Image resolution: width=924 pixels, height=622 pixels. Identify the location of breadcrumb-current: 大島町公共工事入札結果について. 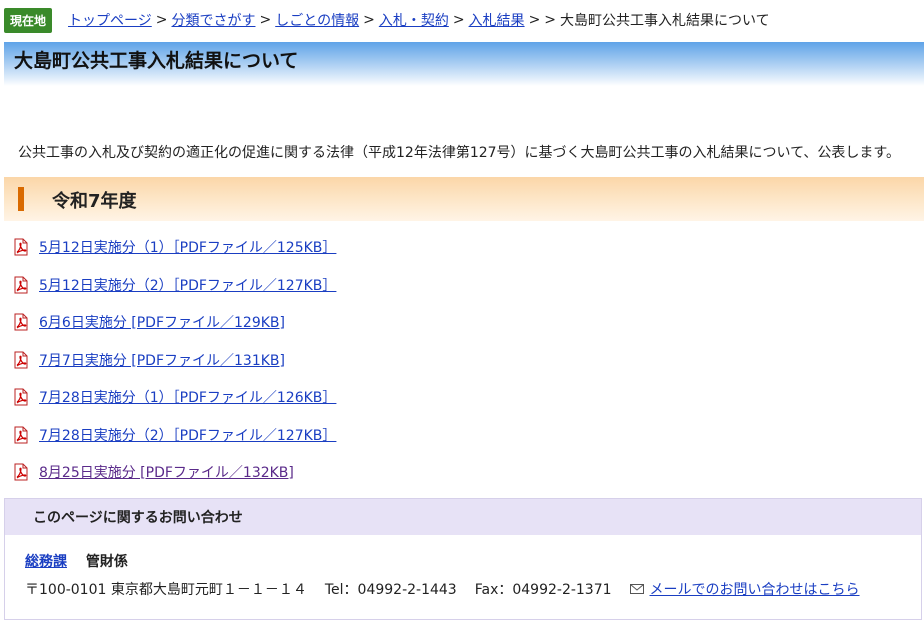
(665, 21).